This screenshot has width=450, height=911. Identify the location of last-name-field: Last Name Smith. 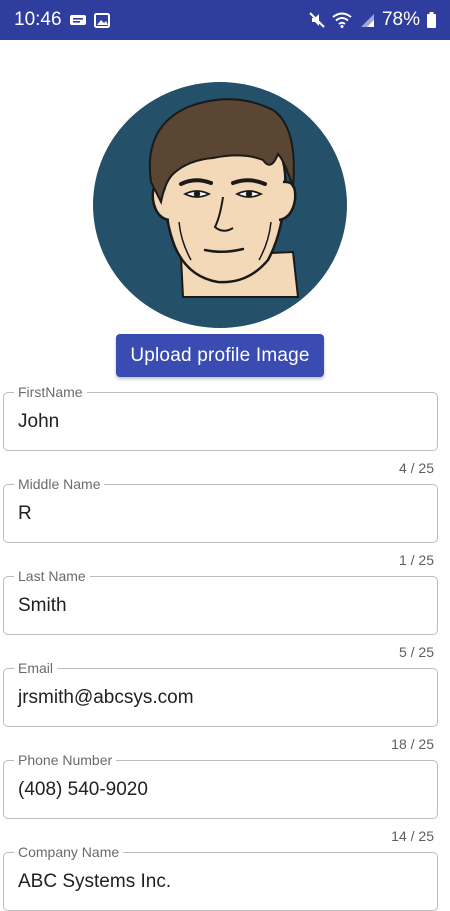
(220, 602).